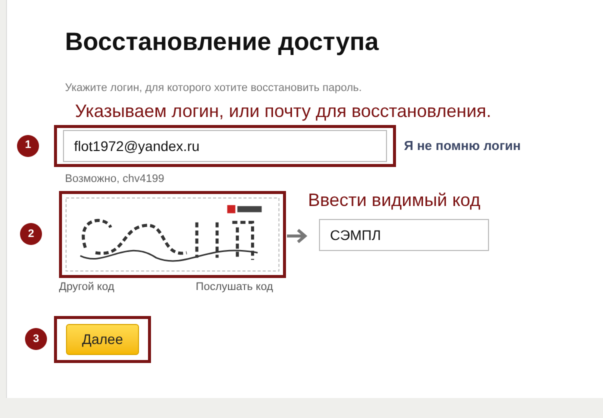  What do you see at coordinates (234, 287) in the screenshot?
I see `listen-code-link: Послушать код` at bounding box center [234, 287].